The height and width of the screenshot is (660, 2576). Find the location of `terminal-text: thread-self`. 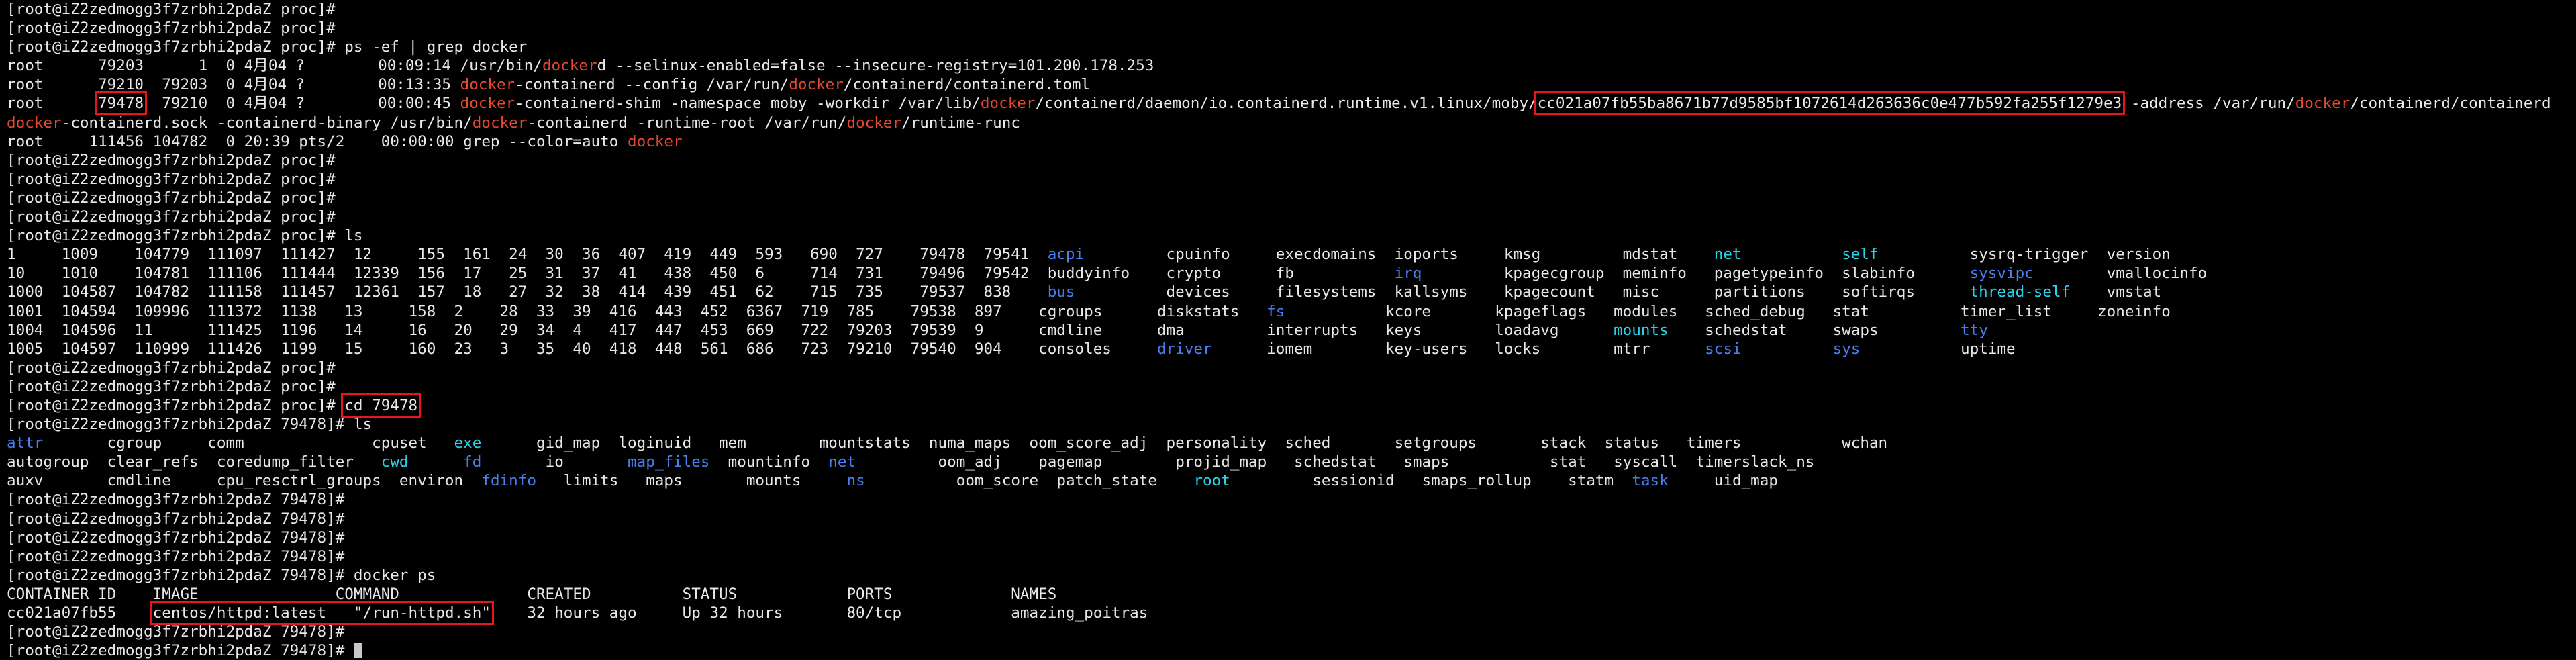

terminal-text: thread-self is located at coordinates (2020, 292).